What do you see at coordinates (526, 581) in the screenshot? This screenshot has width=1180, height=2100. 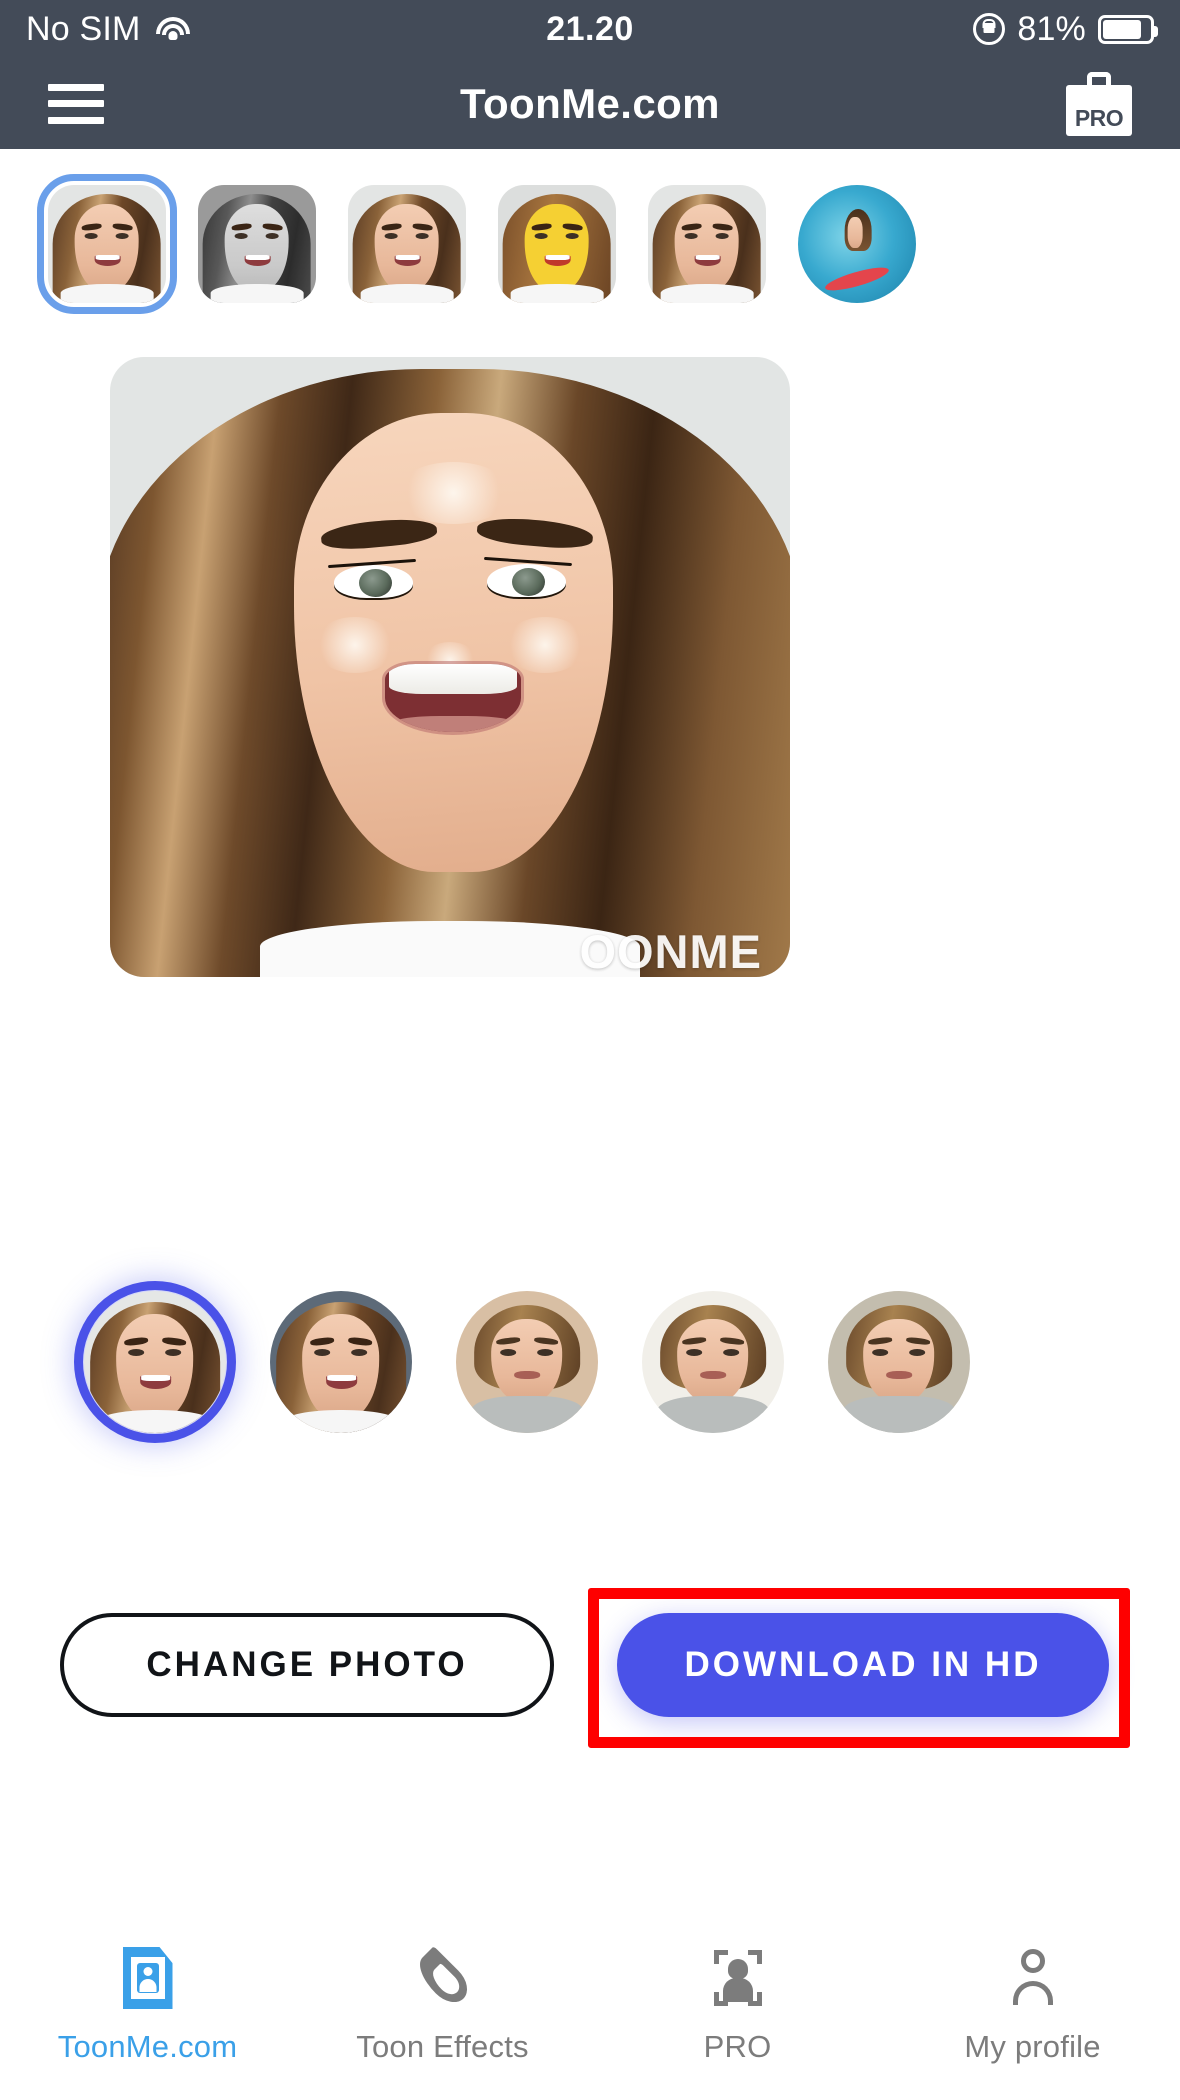 I see `preview-eye-right` at bounding box center [526, 581].